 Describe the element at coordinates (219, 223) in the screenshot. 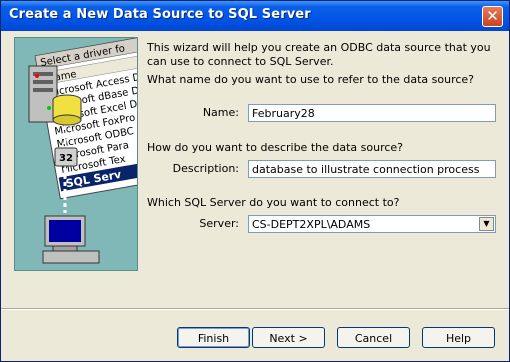

I see `server-label: Server:` at that location.